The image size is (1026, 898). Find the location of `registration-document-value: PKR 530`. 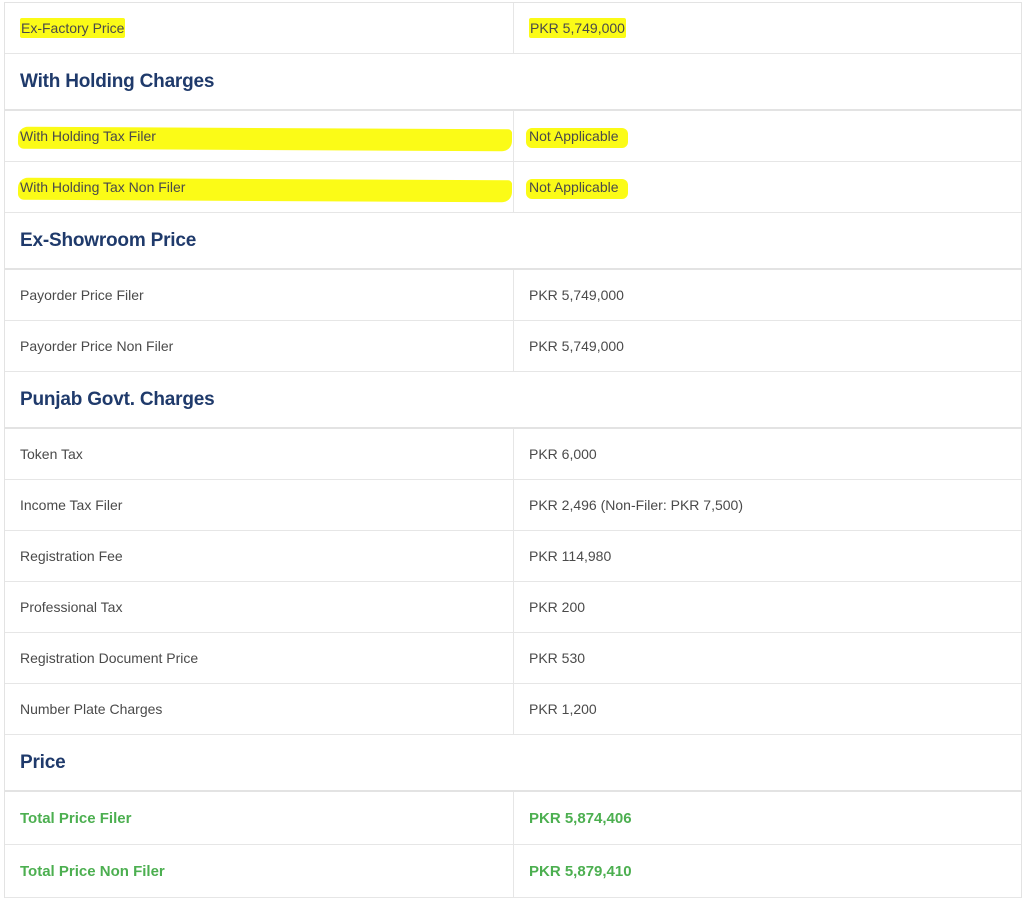

registration-document-value: PKR 530 is located at coordinates (557, 658).